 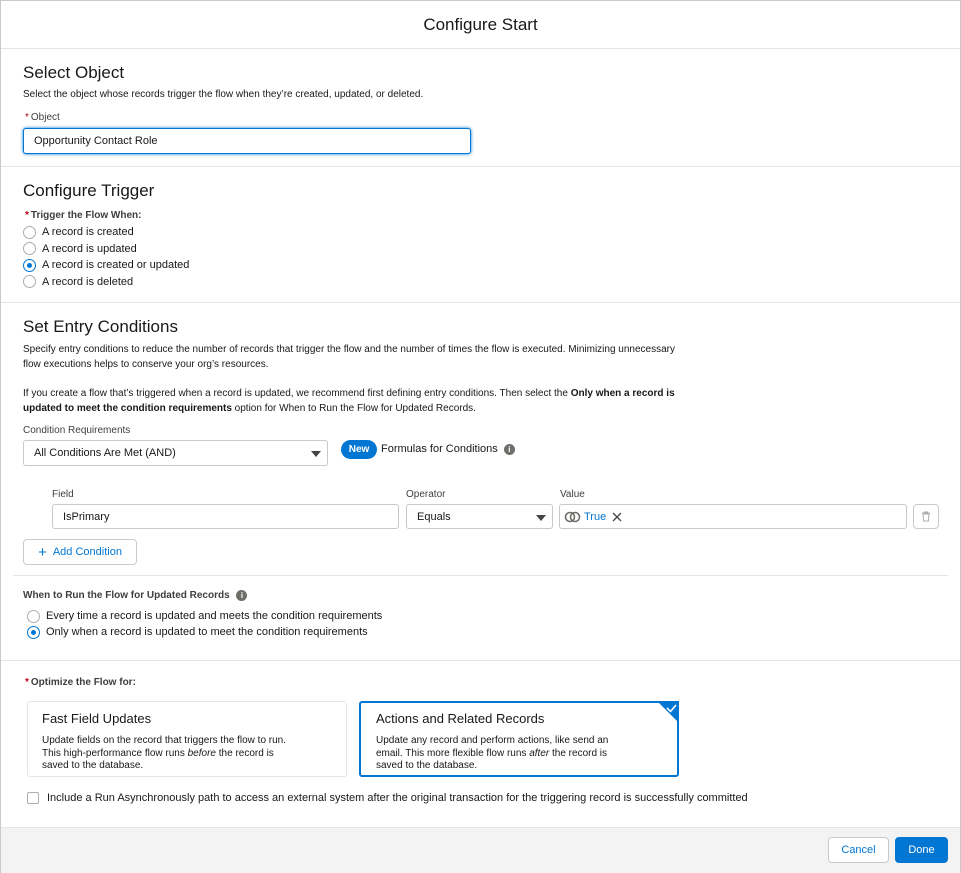 I want to click on card1-line2-em: before, so click(x=201, y=753).